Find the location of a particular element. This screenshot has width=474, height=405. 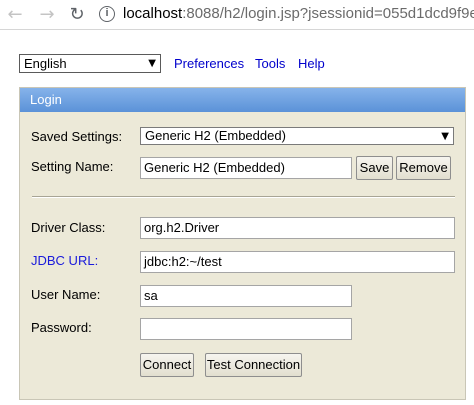

user-name-input: sa is located at coordinates (246, 296).